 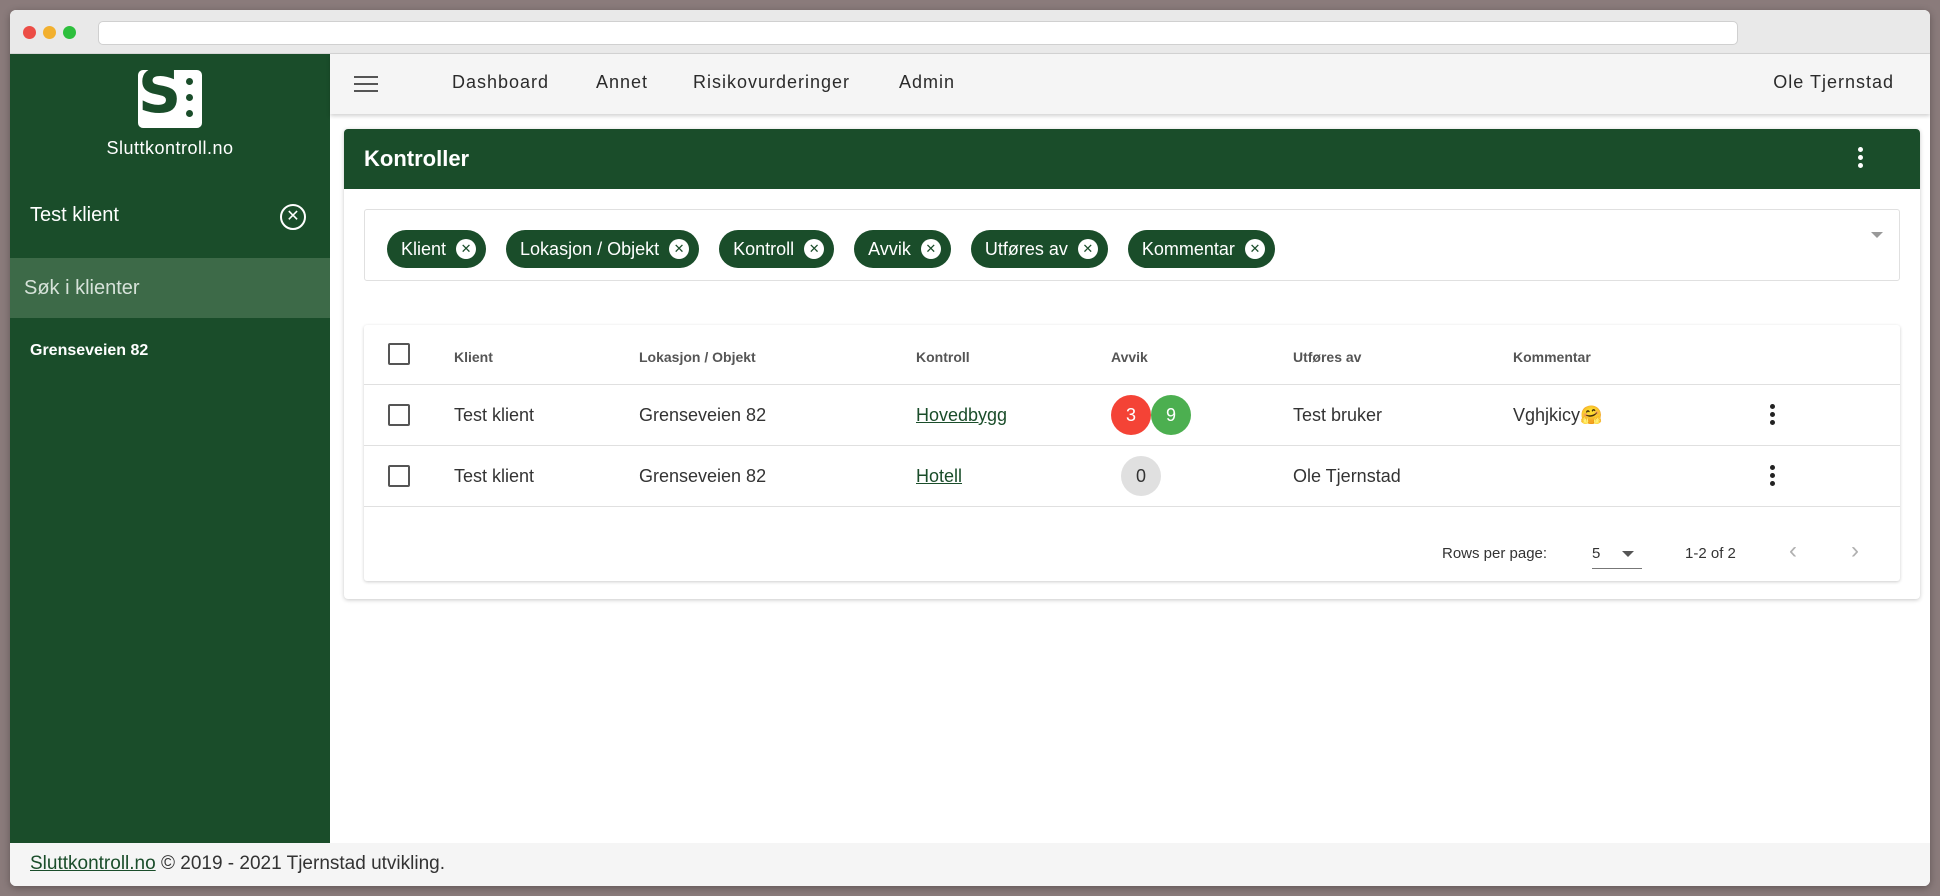 What do you see at coordinates (961, 415) in the screenshot?
I see `kontroll-link: Hovedbygg` at bounding box center [961, 415].